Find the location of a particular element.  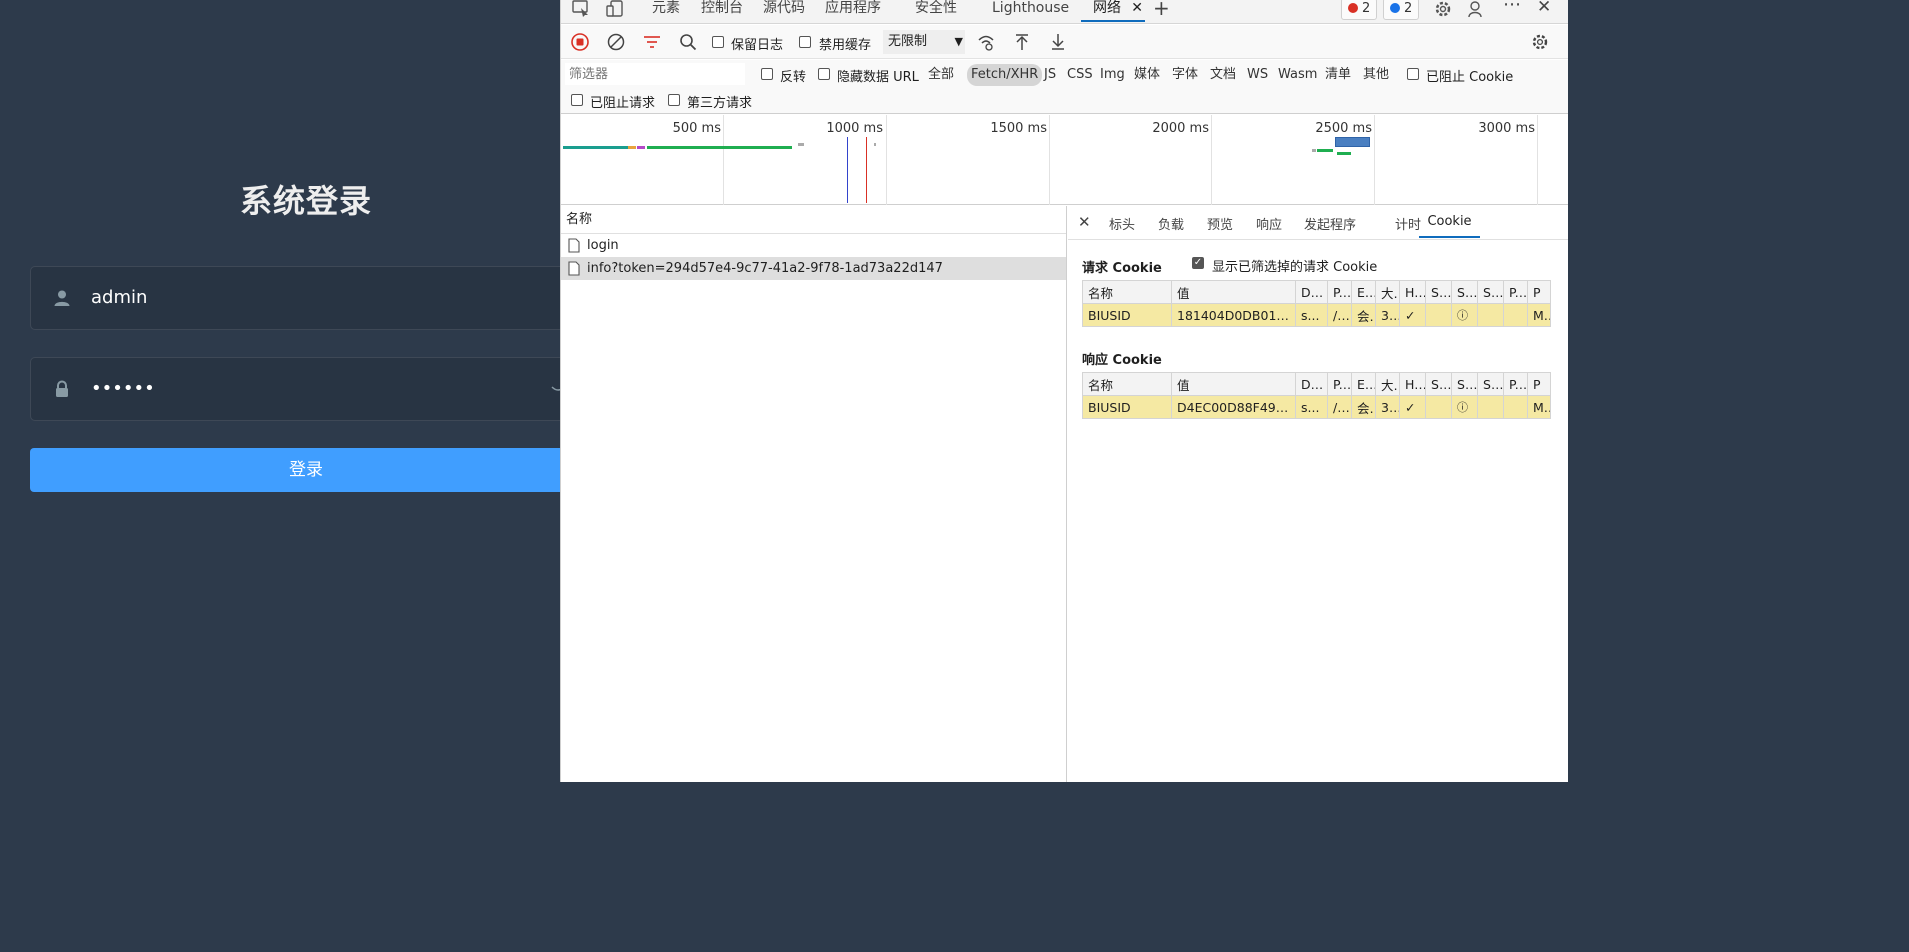

close-devtools-icon: ✕ is located at coordinates (1544, 8).